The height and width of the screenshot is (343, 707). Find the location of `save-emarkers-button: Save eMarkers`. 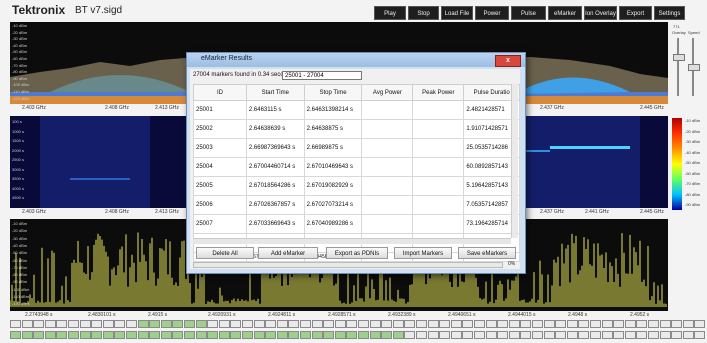

save-emarkers-button: Save eMarkers is located at coordinates (487, 253).